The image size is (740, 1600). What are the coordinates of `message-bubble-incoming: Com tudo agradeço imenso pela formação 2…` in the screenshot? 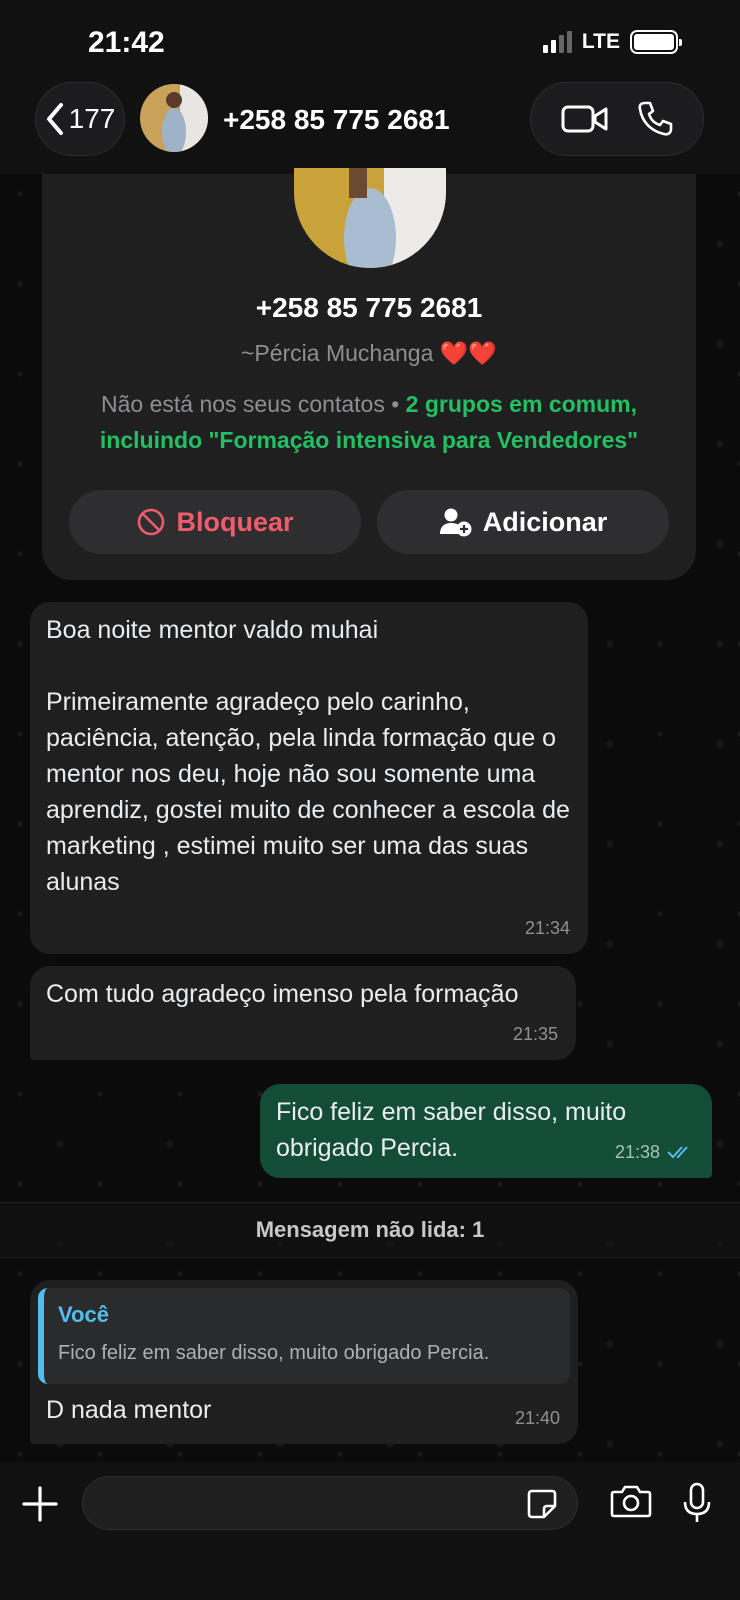 It's located at (303, 1013).